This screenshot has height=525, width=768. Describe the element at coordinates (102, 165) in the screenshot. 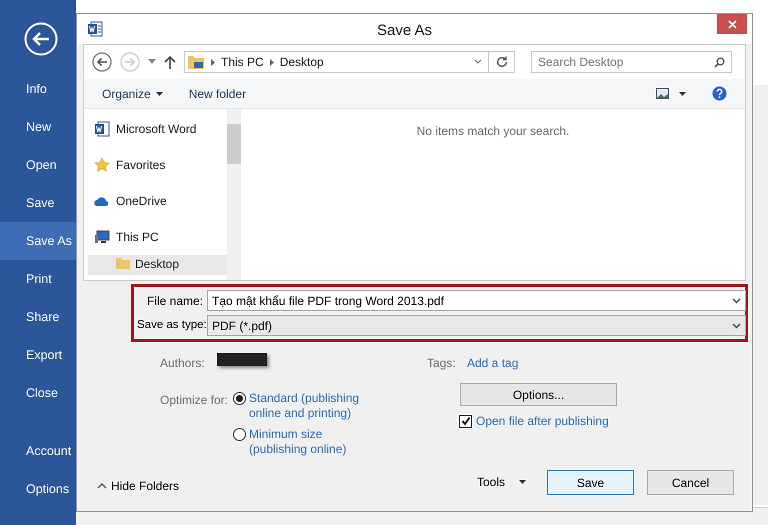

I see `star-icon` at that location.